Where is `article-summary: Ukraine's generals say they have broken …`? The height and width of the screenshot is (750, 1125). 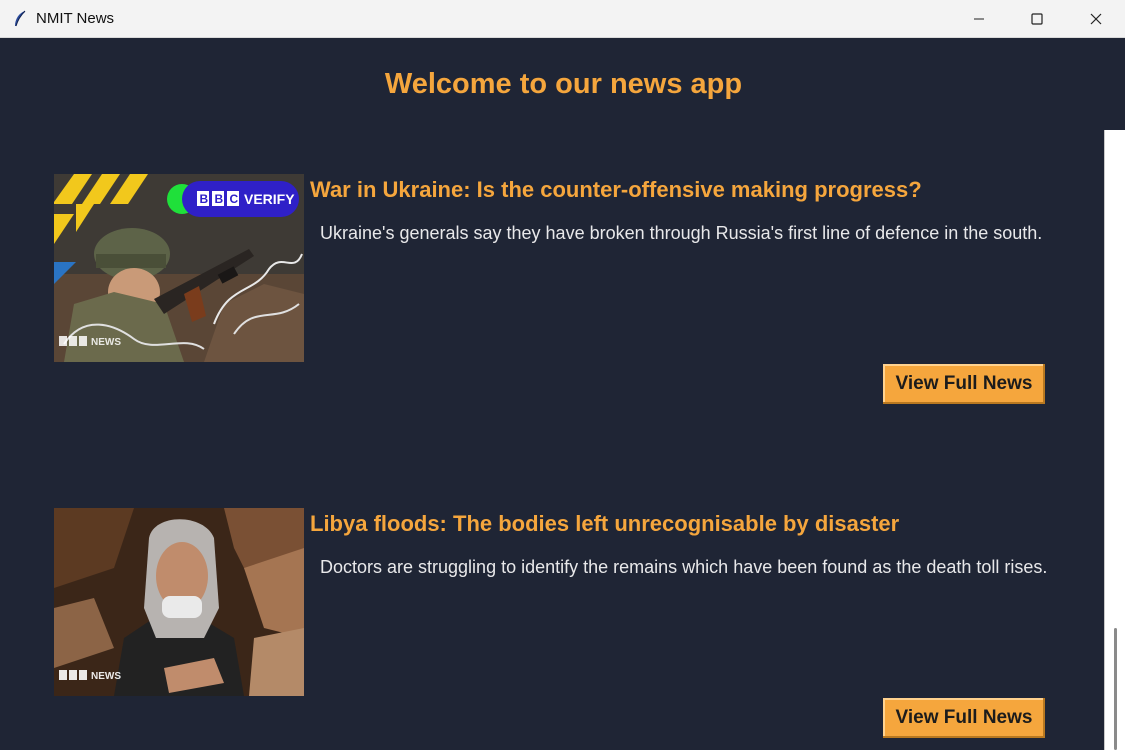
article-summary: Ukraine's generals say they have broken … is located at coordinates (681, 233).